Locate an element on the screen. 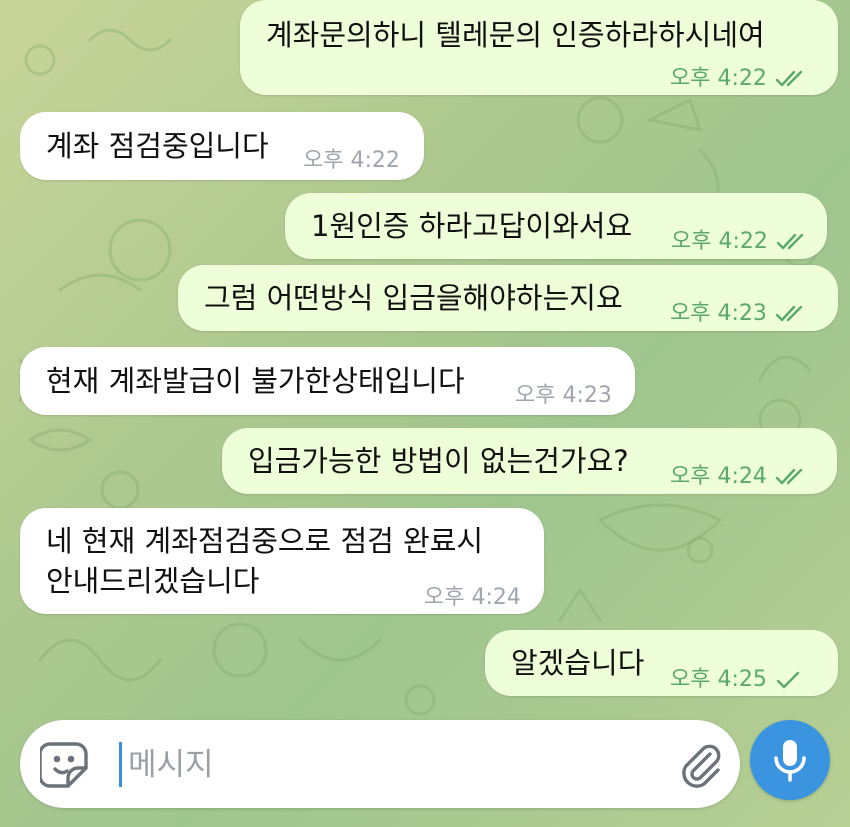 The image size is (850, 827). message-bubble-incoming: 계좌 점검중입니다 오후 4:22 is located at coordinates (222, 146).